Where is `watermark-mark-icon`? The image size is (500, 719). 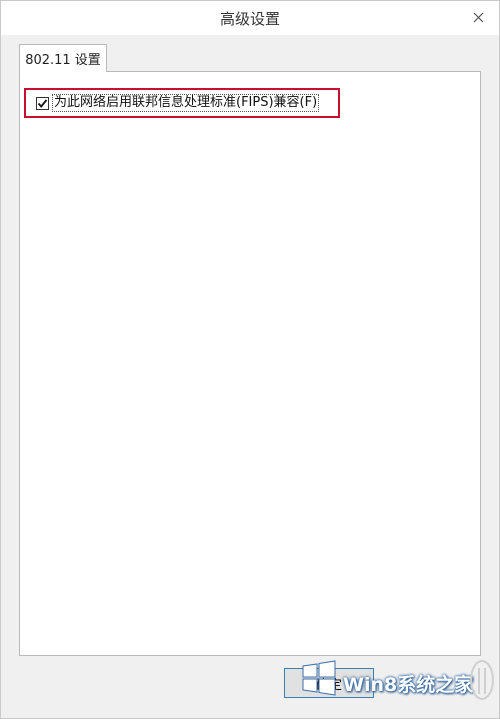 watermark-mark-icon is located at coordinates (482, 680).